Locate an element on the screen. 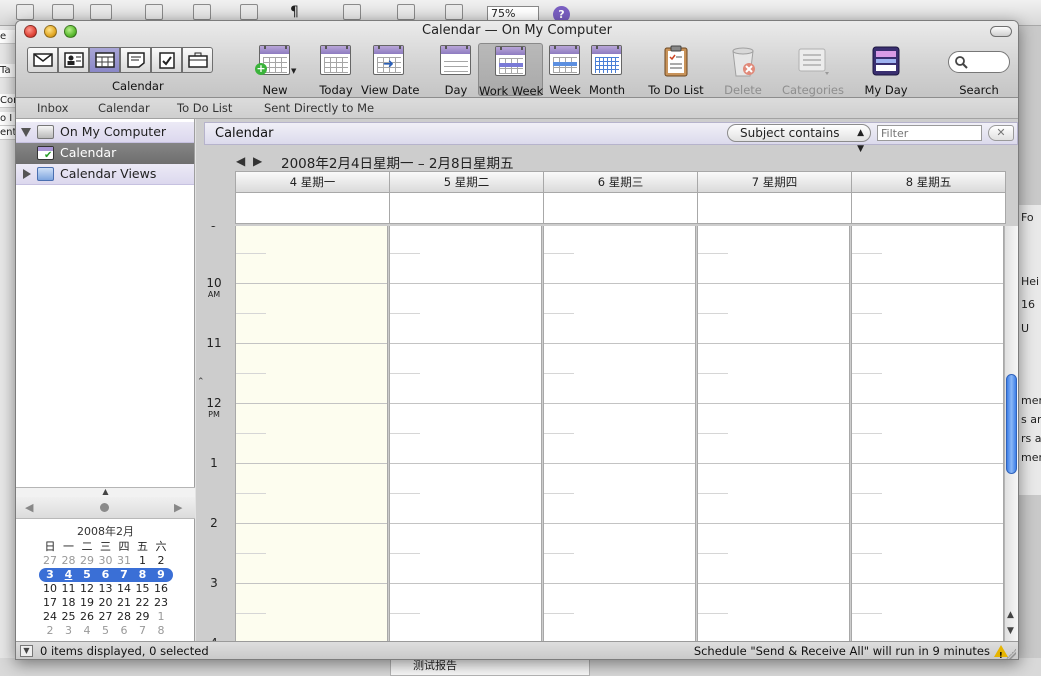  status-toggle-button: ▼ is located at coordinates (26, 651).